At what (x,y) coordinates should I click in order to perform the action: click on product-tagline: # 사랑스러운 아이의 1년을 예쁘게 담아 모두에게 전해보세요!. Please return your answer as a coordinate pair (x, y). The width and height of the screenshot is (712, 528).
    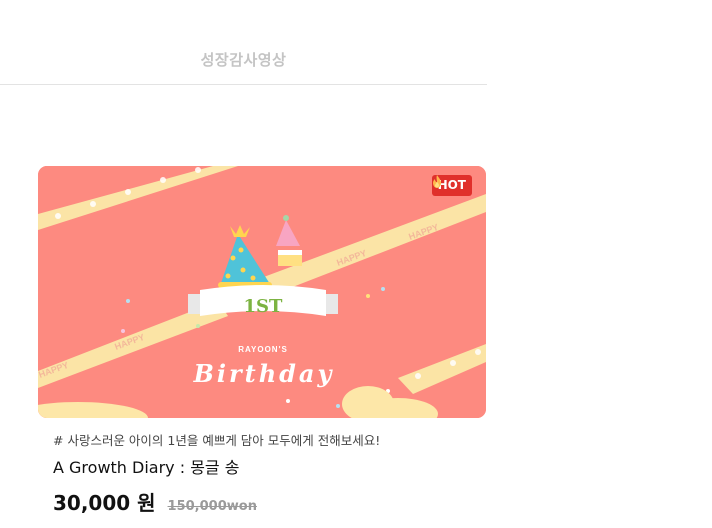
    Looking at the image, I should click on (217, 440).